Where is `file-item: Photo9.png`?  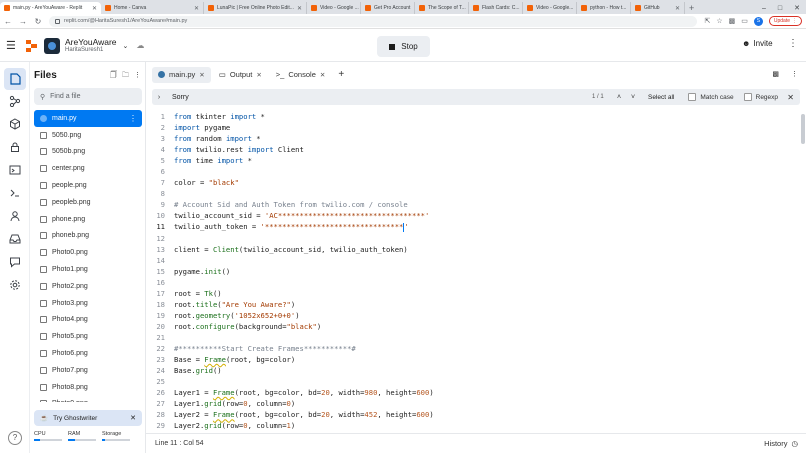 file-item: Photo9.png is located at coordinates (88, 399).